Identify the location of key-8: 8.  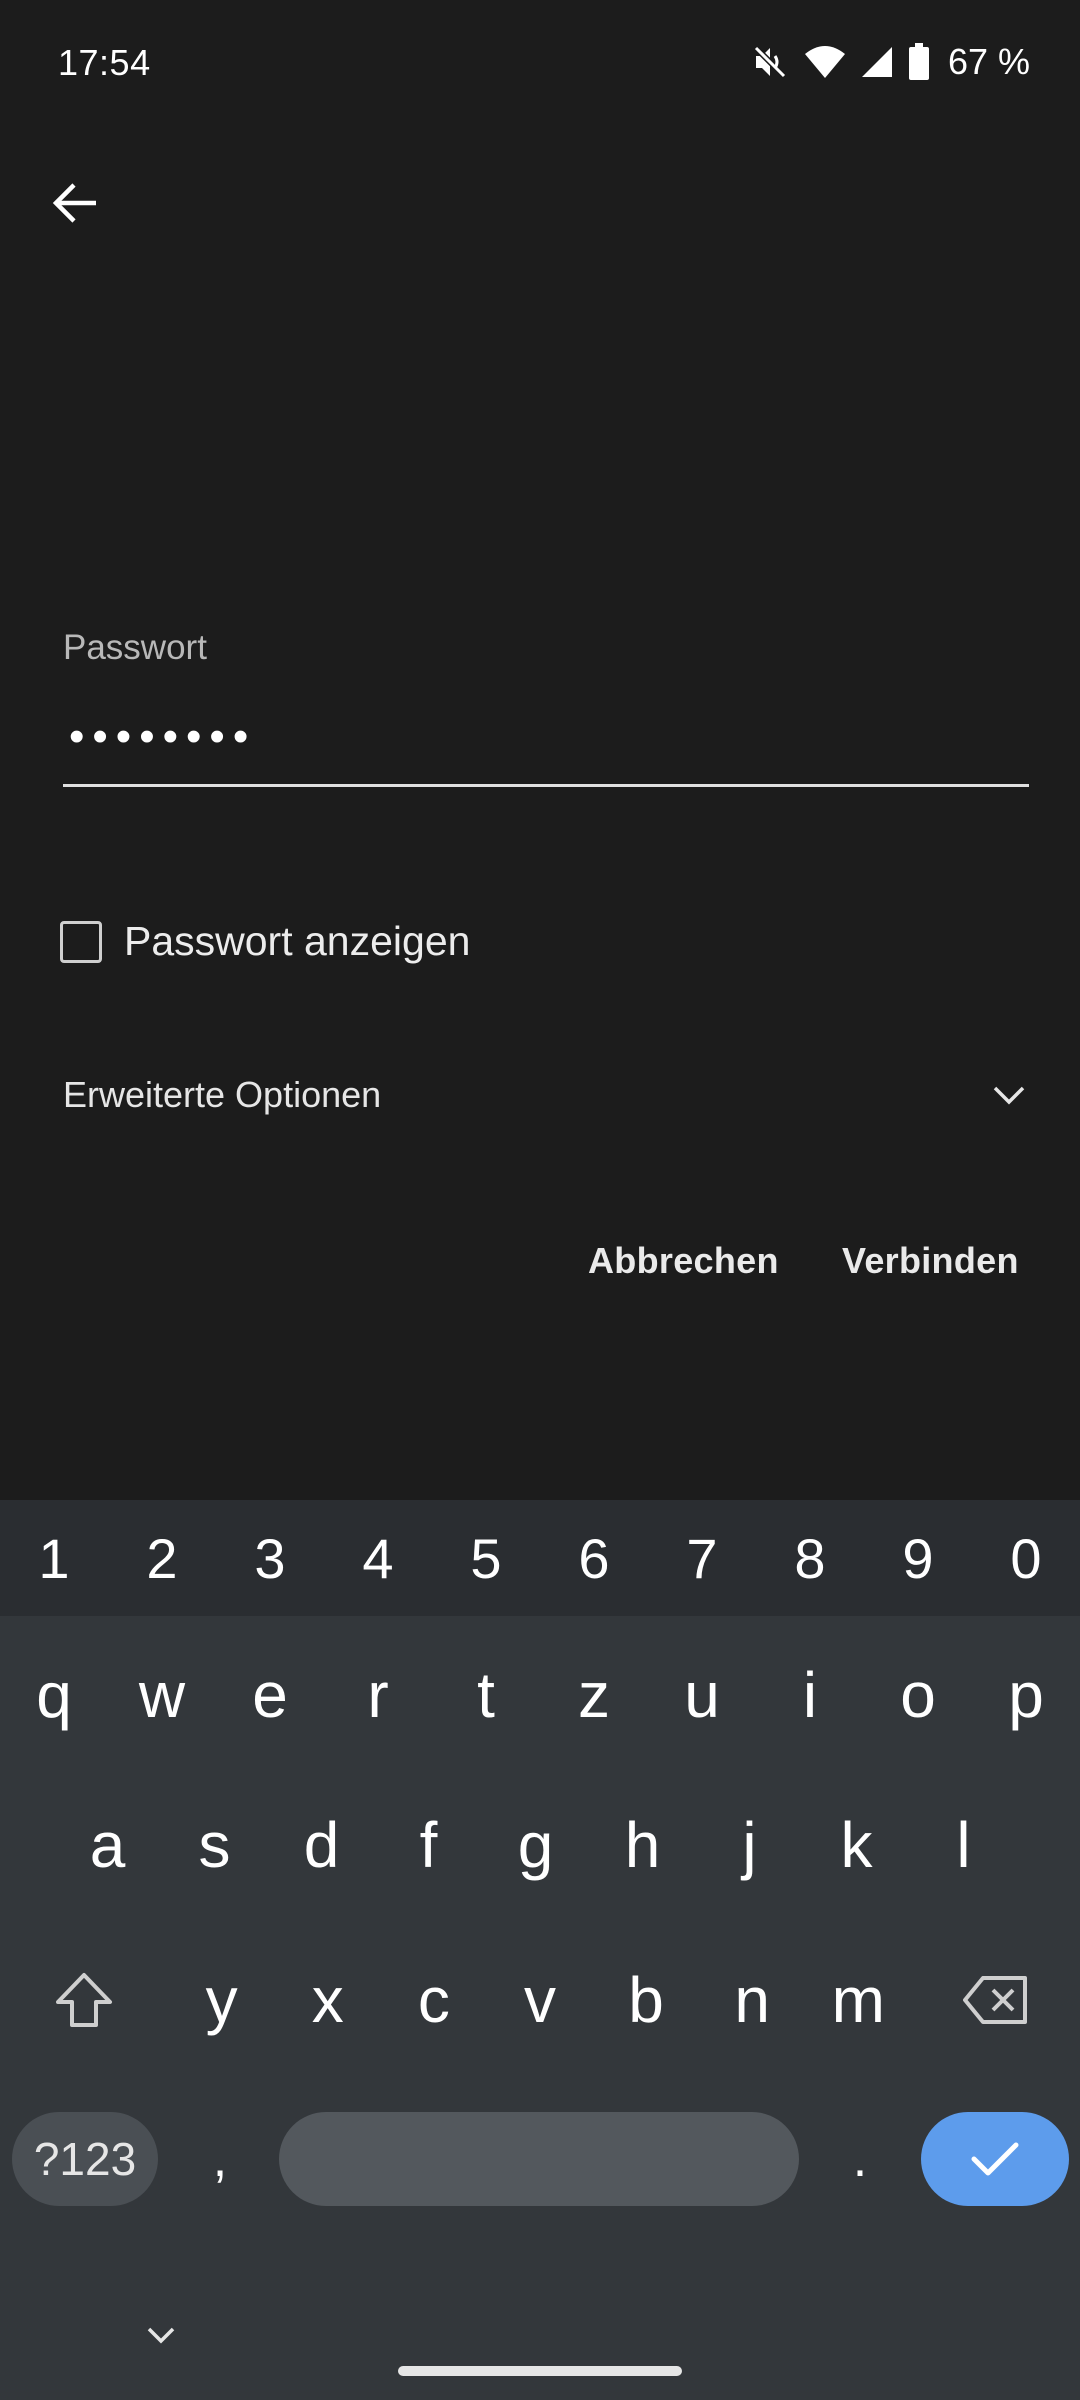
(810, 1558).